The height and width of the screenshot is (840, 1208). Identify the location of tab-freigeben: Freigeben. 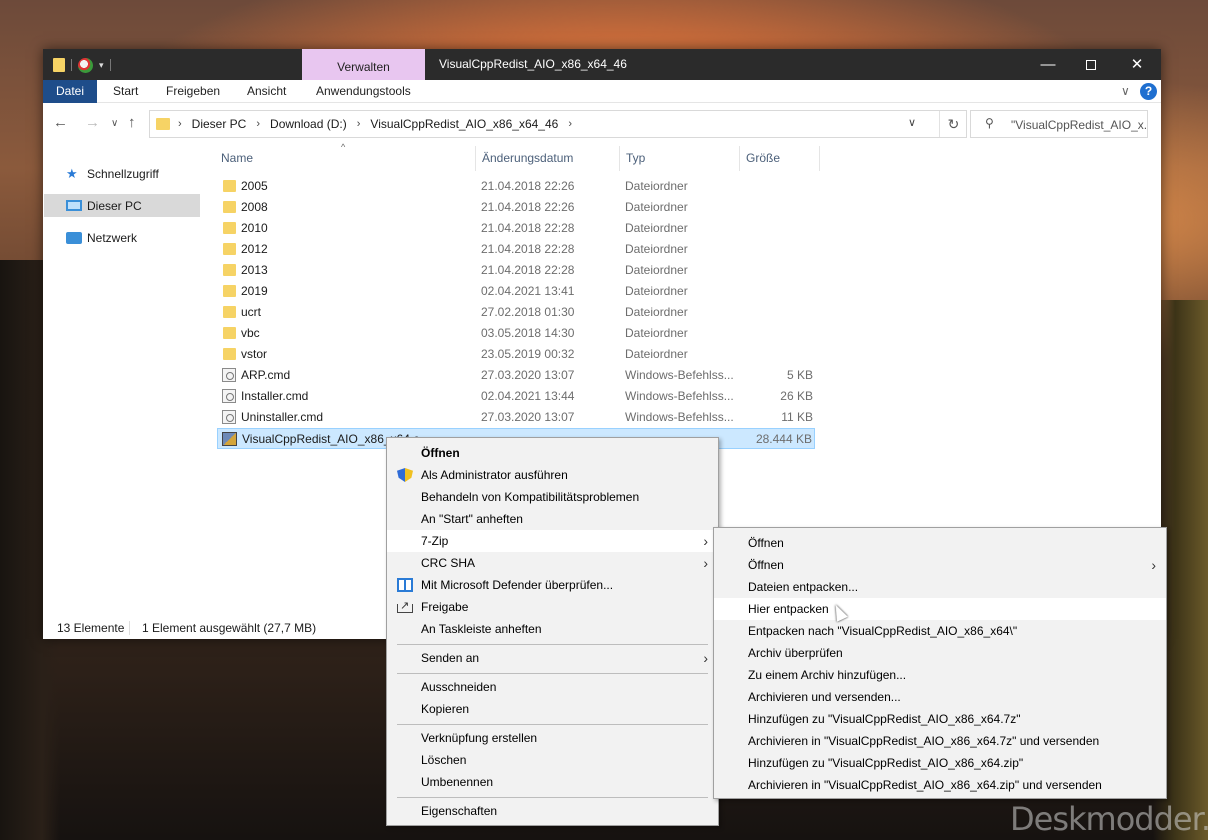
(193, 91).